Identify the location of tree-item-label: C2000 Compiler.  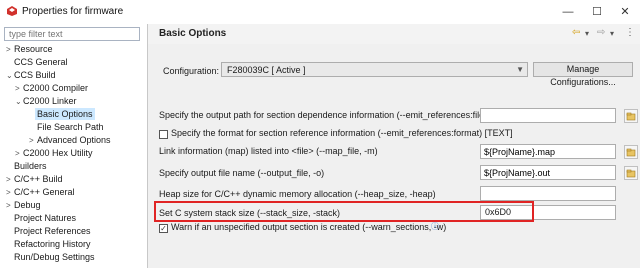
(56, 88).